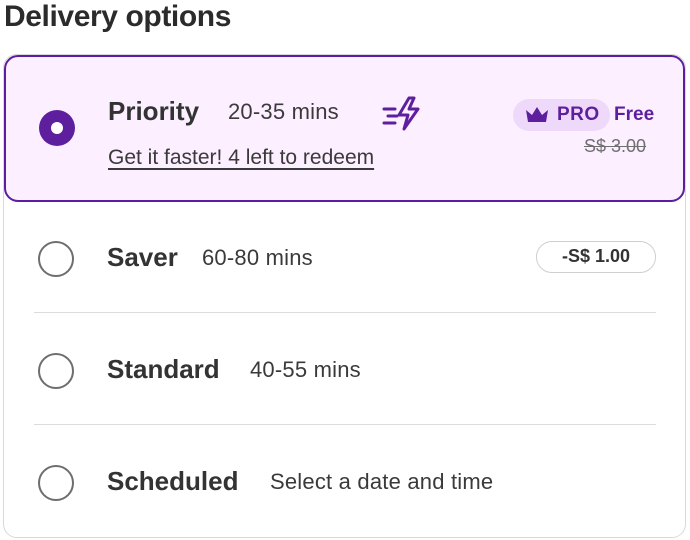 This screenshot has width=690, height=540. Describe the element at coordinates (634, 114) in the screenshot. I see `price-free: Free` at that location.